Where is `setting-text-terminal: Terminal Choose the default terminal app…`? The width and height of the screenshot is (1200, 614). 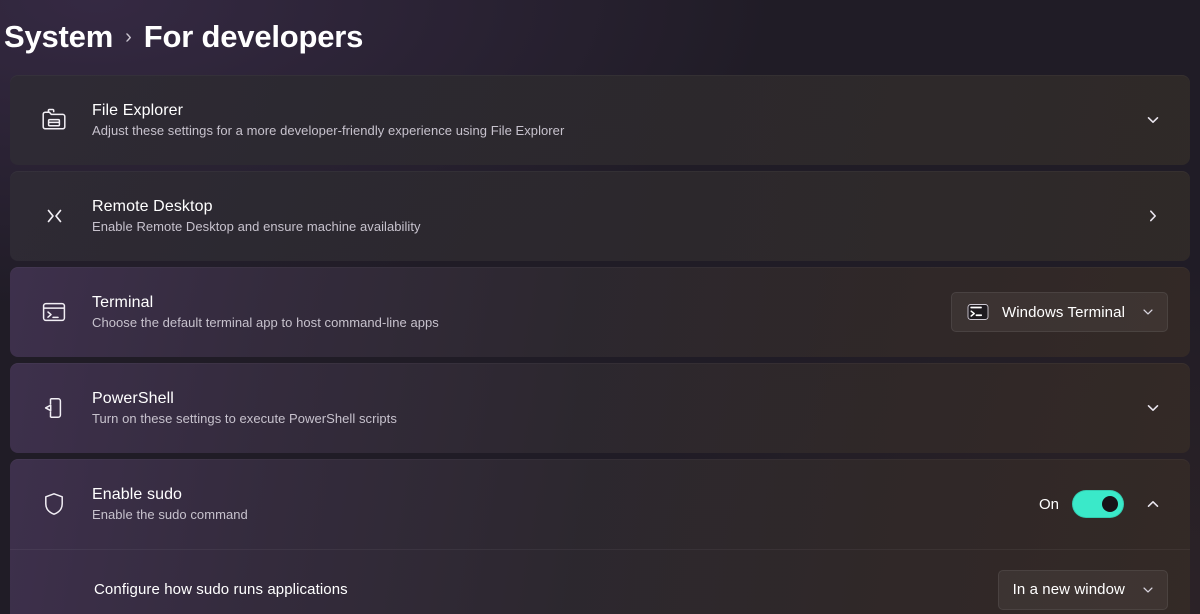
setting-text-terminal: Terminal Choose the default terminal app… is located at coordinates (513, 312).